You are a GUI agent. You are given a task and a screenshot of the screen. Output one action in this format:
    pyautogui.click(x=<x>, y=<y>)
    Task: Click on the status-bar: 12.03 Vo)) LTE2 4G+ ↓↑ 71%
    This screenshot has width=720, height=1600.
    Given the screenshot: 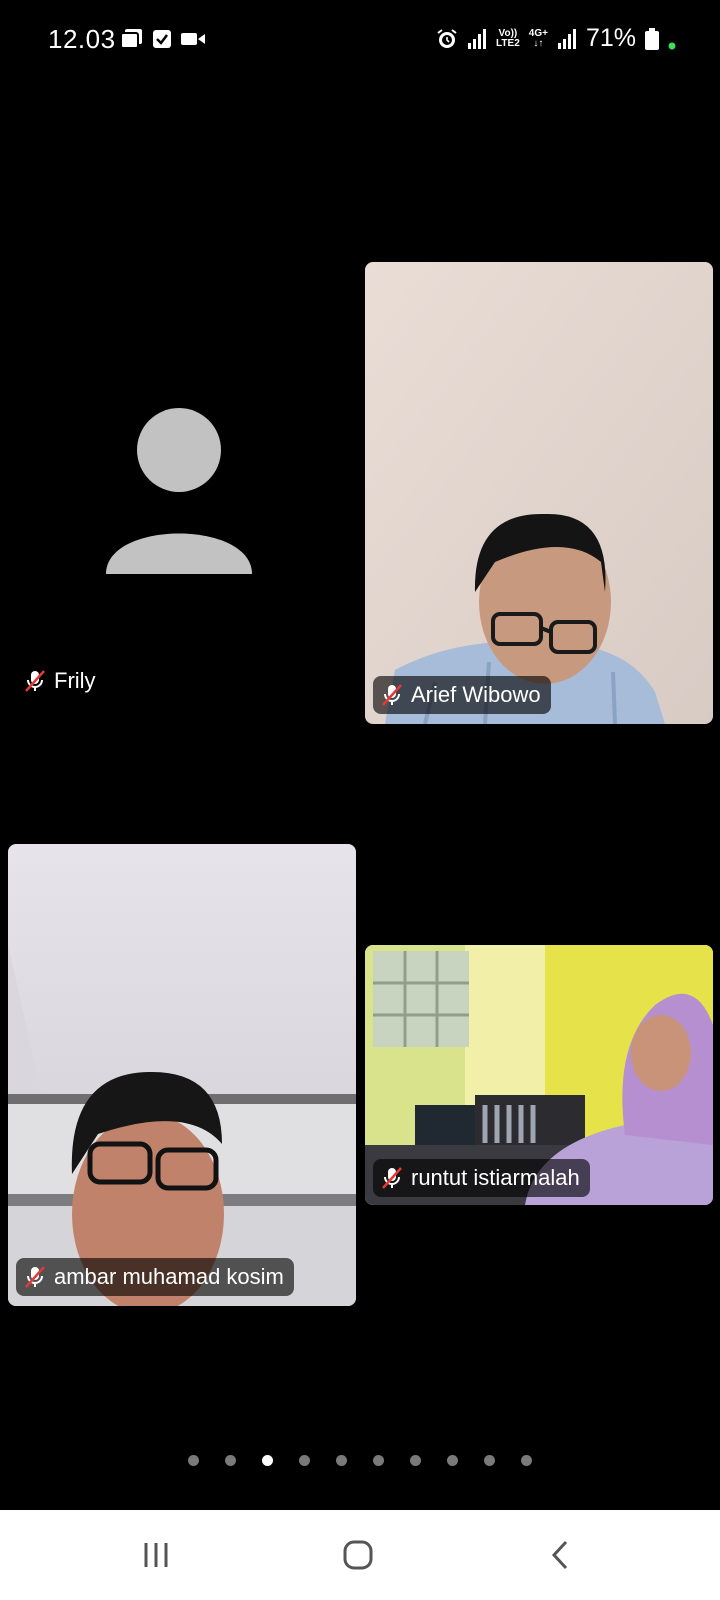 What is the action you would take?
    pyautogui.click(x=360, y=40)
    